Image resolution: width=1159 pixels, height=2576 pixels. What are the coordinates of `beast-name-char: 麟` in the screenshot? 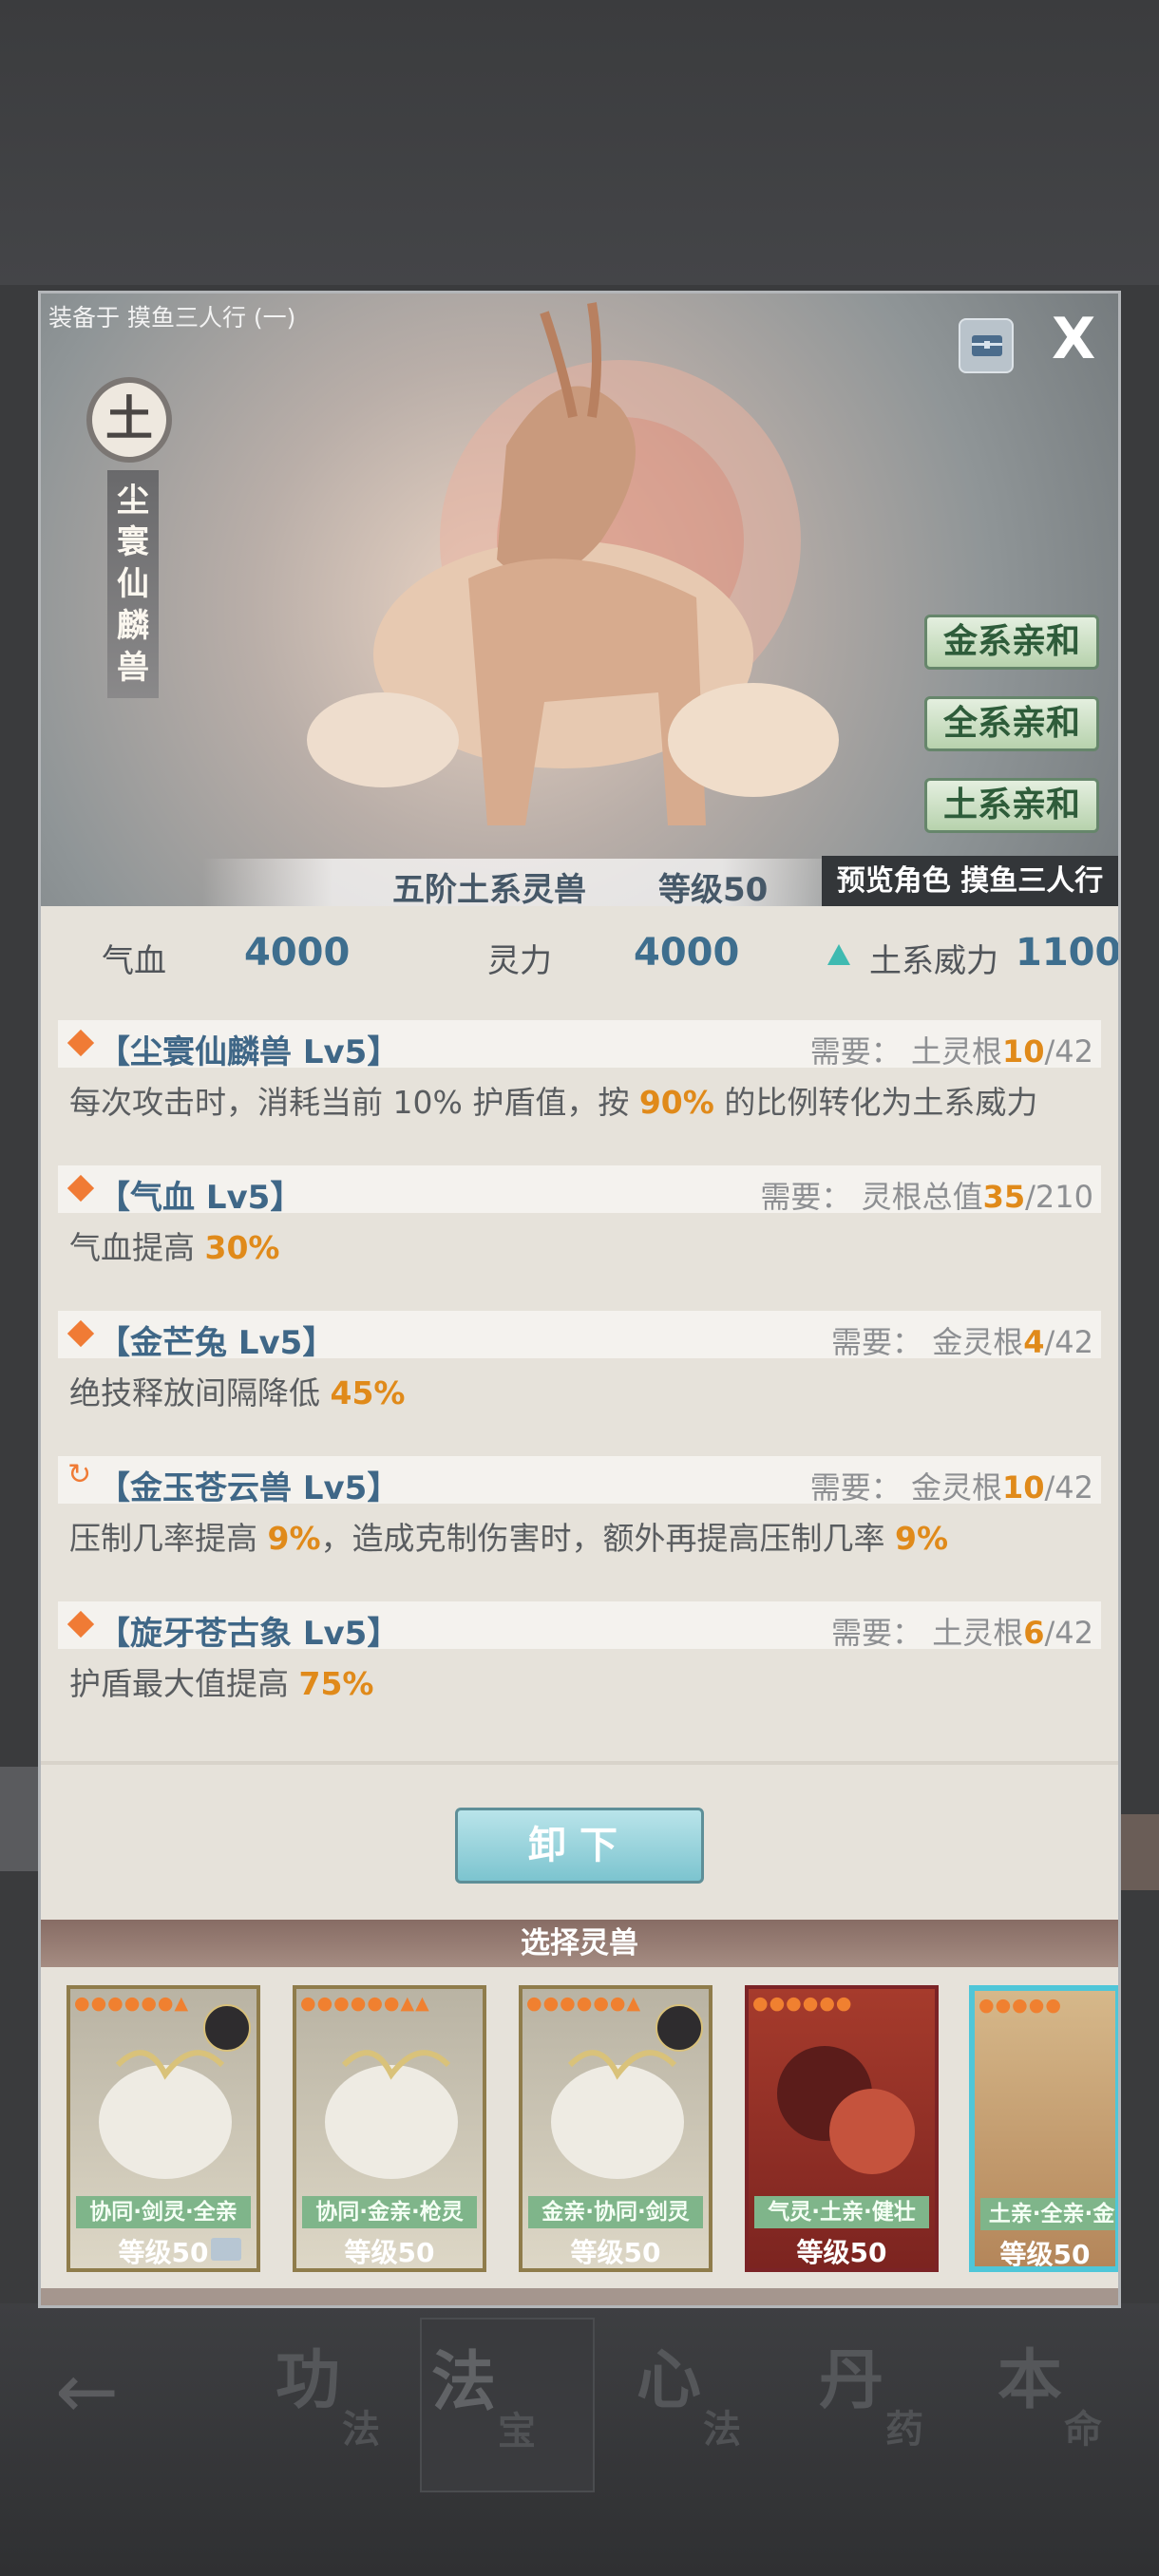 It's located at (133, 626).